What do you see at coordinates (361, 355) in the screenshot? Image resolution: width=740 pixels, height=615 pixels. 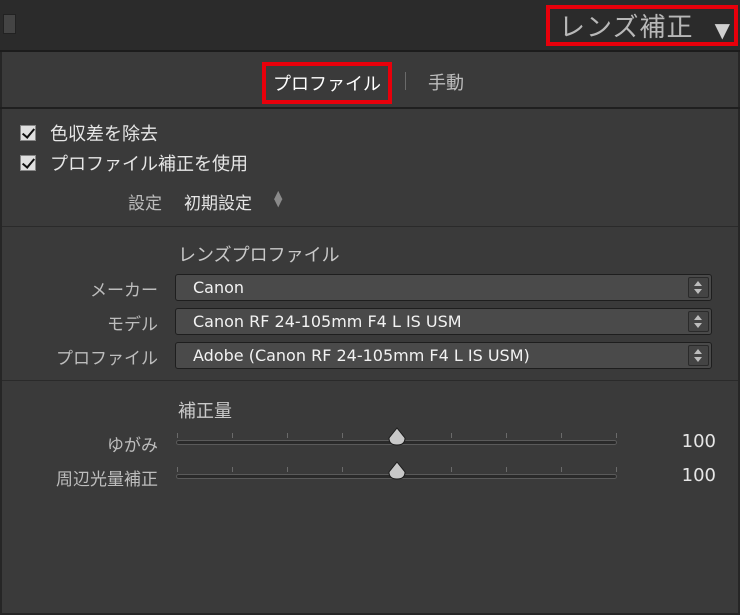 I see `profile-value: Adobe (Canon RF 24-105mm F4 L IS USM)` at bounding box center [361, 355].